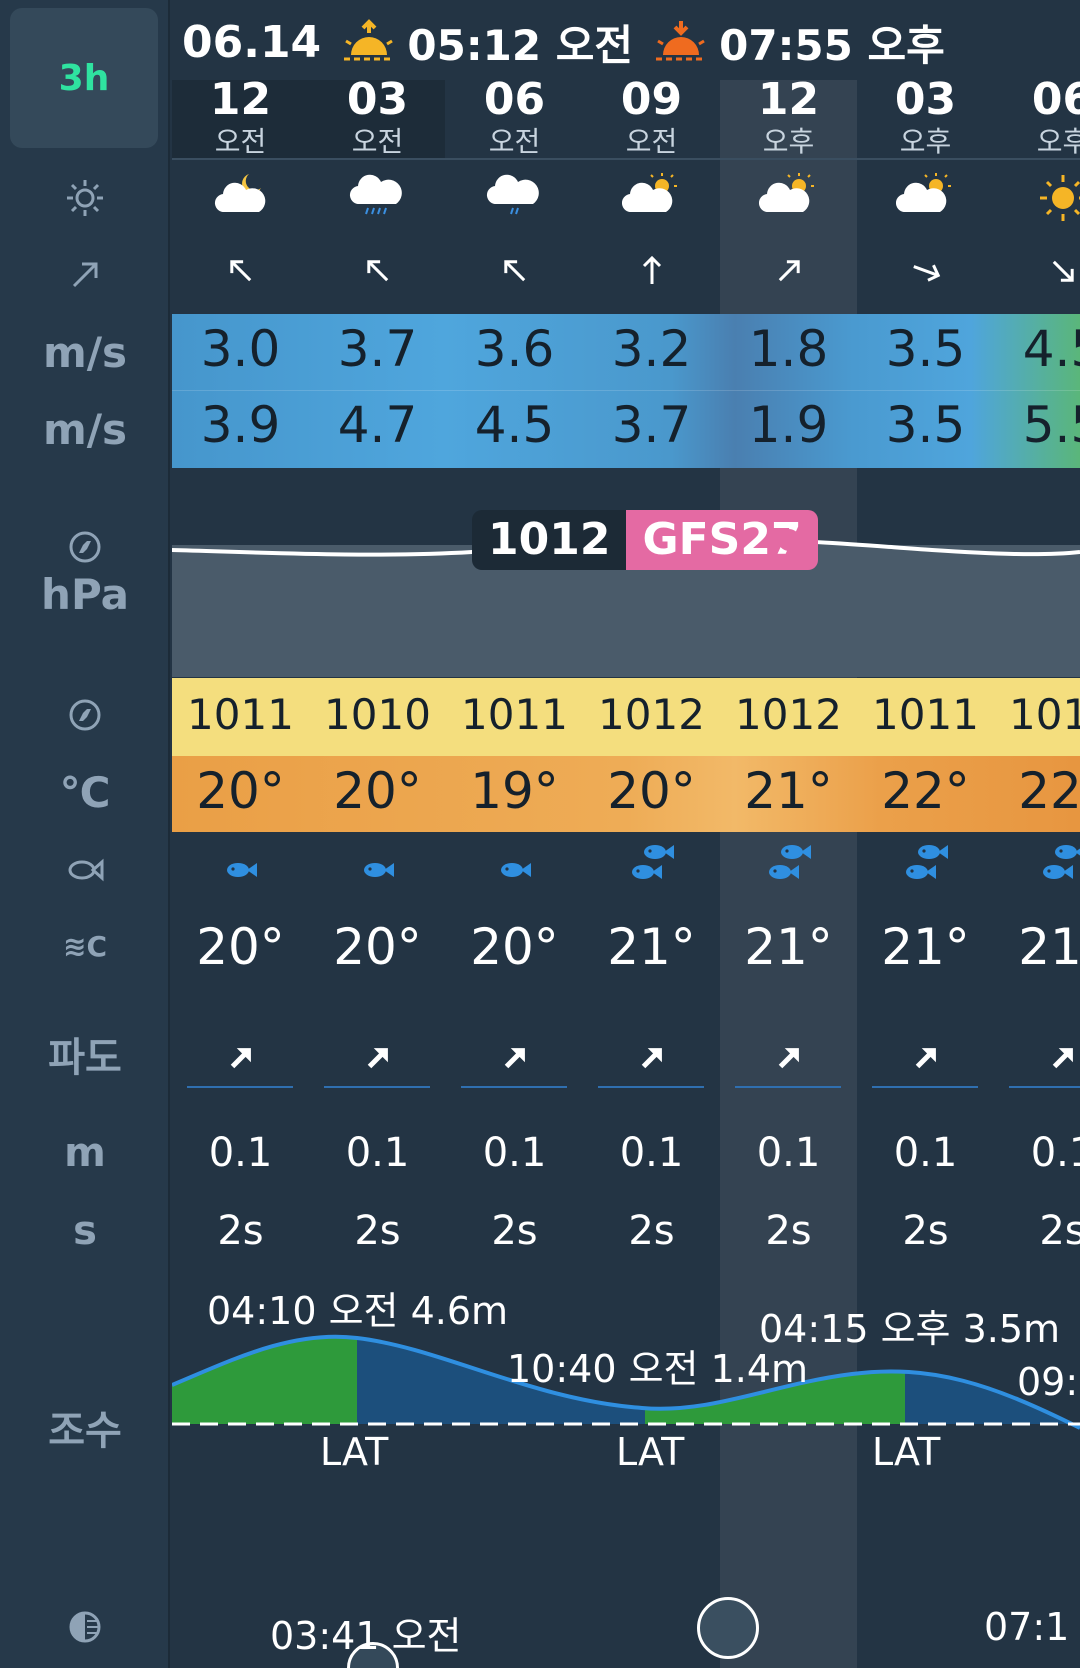 This screenshot has width=1080, height=1668. What do you see at coordinates (84, 946) in the screenshot?
I see `sea-temperature-unit-label: ≋C` at bounding box center [84, 946].